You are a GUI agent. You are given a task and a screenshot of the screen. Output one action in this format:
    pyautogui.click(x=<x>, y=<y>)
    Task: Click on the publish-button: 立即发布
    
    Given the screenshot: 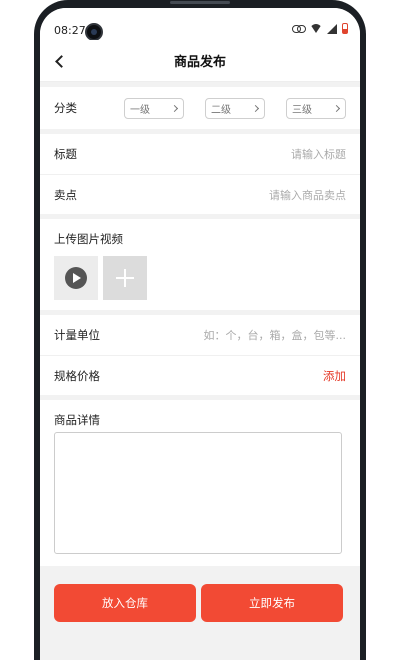 What is the action you would take?
    pyautogui.click(x=272, y=603)
    